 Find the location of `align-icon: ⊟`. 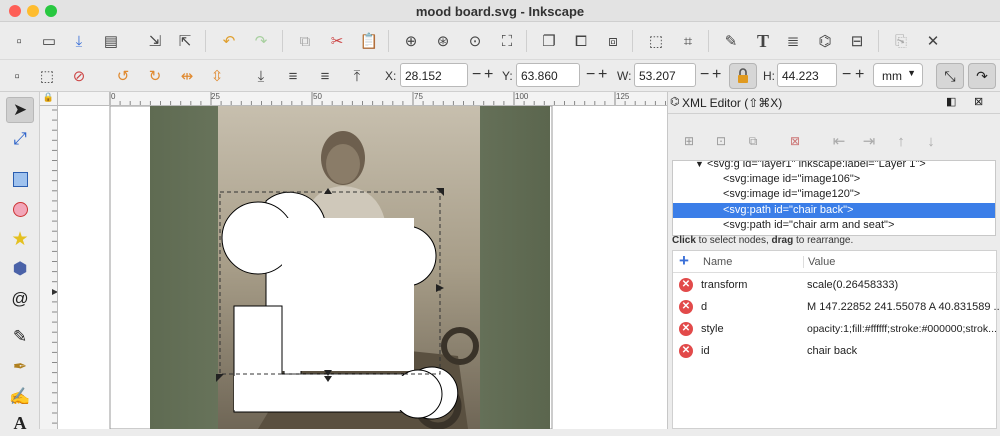

align-icon: ⊟ is located at coordinates (857, 41).